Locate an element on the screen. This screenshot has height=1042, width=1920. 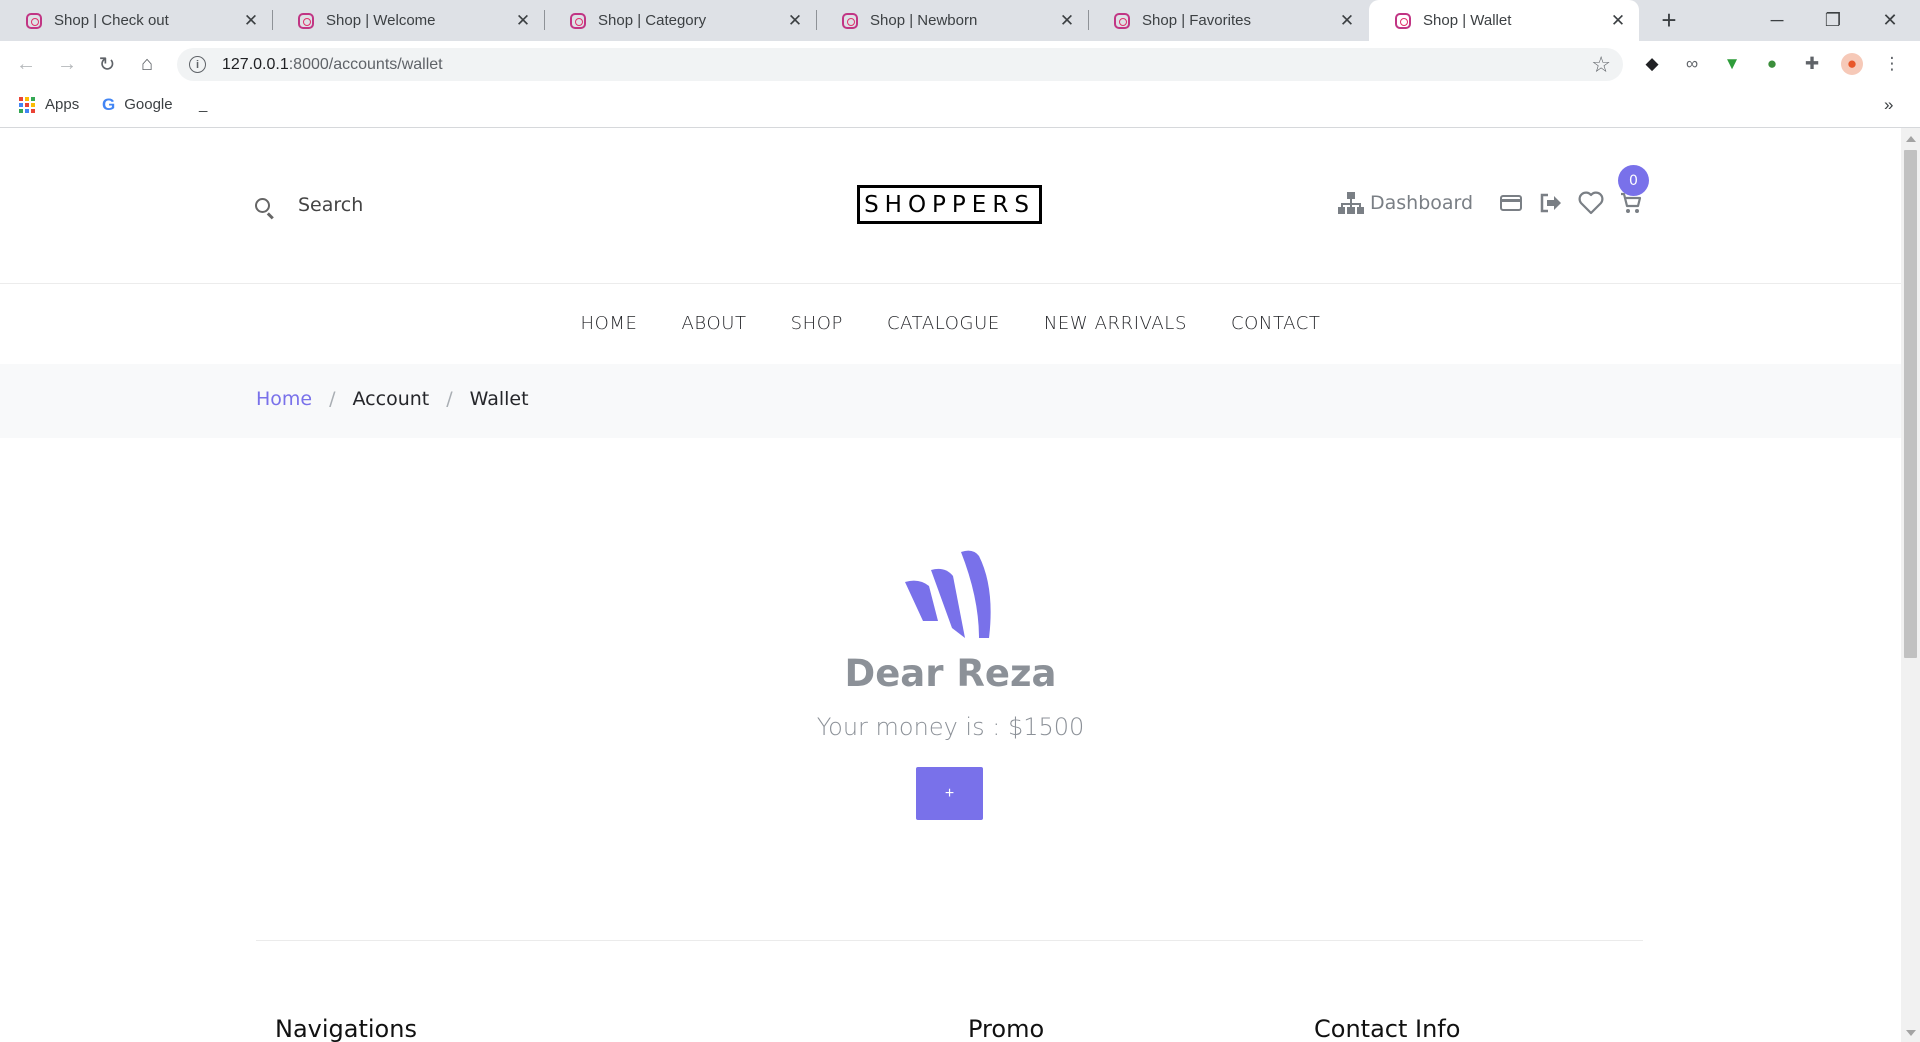
header-actions: Dashboard is located at coordinates (1494, 203).